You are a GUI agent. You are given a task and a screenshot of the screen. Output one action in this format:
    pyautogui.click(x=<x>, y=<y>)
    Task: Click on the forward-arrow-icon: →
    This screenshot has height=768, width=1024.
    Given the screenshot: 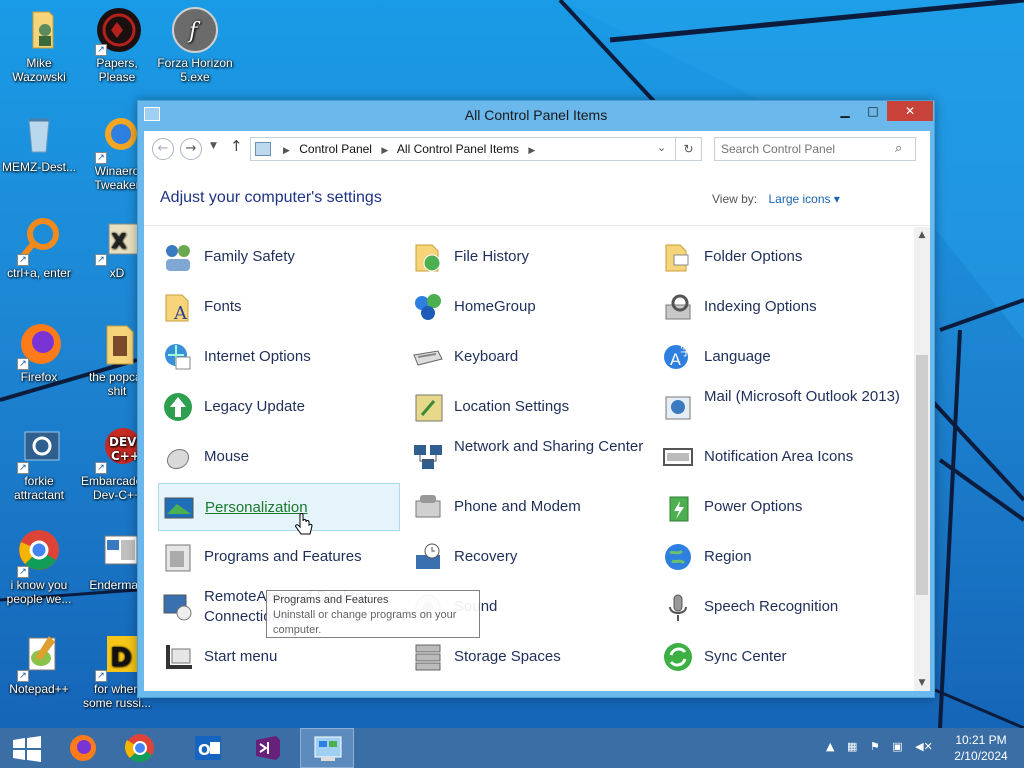 What is the action you would take?
    pyautogui.click(x=191, y=149)
    